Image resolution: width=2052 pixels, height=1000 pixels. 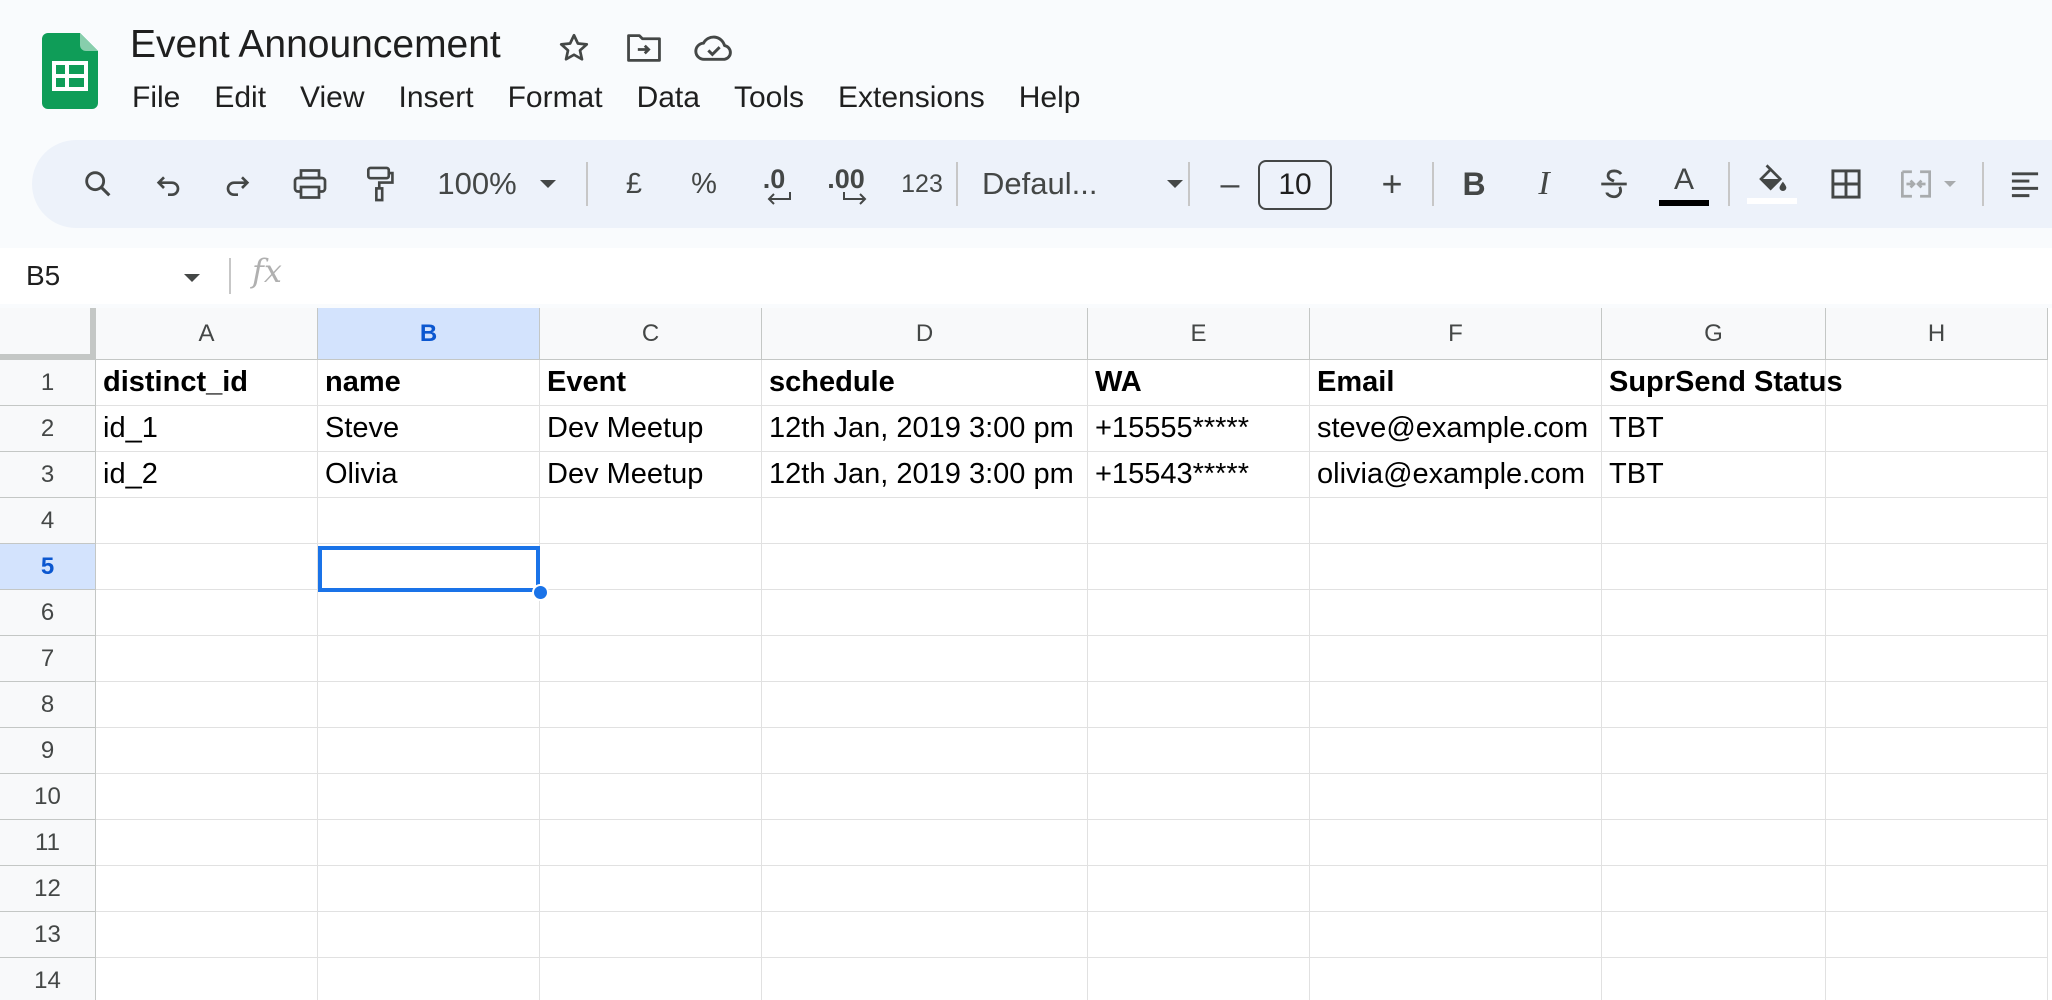 What do you see at coordinates (48, 334) in the screenshot?
I see `select-all-corner` at bounding box center [48, 334].